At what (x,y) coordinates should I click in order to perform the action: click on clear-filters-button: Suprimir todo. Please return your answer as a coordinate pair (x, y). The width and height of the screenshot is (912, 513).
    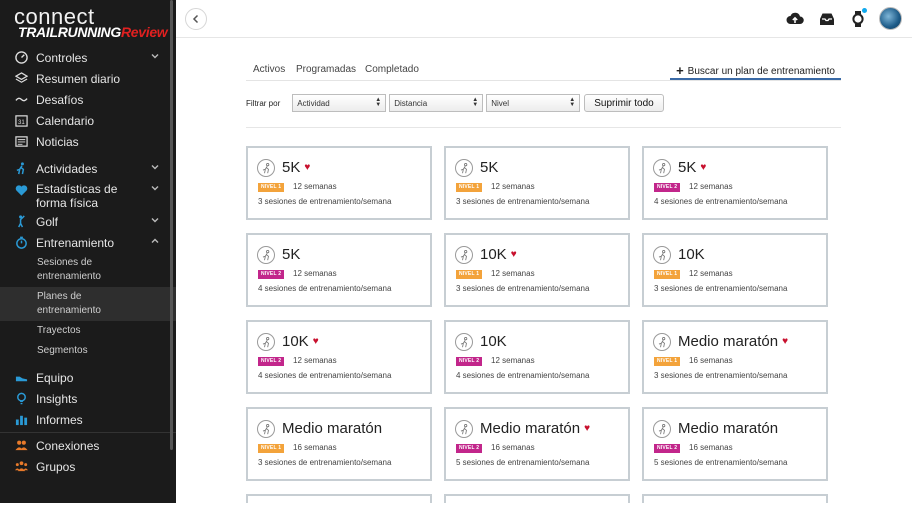
    Looking at the image, I should click on (624, 103).